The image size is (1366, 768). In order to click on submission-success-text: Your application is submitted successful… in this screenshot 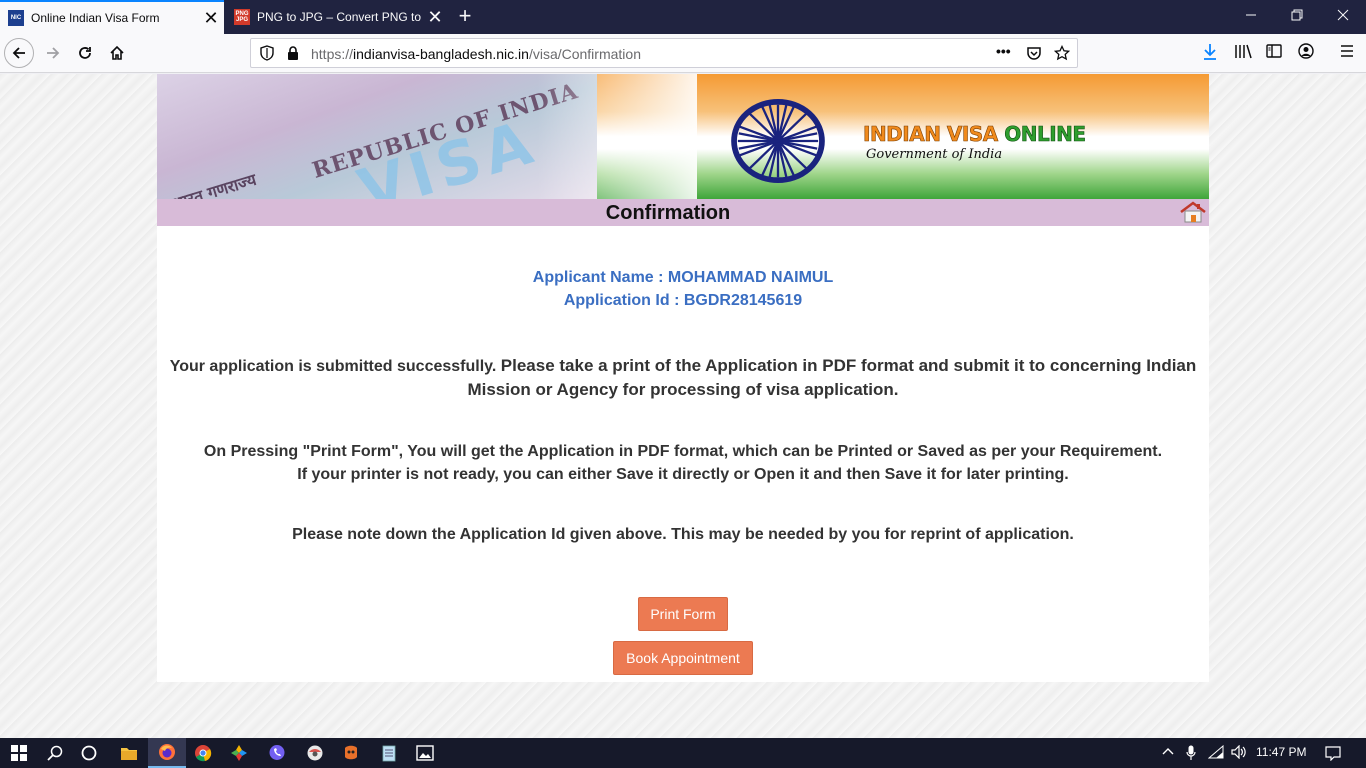, I will do `click(333, 366)`.